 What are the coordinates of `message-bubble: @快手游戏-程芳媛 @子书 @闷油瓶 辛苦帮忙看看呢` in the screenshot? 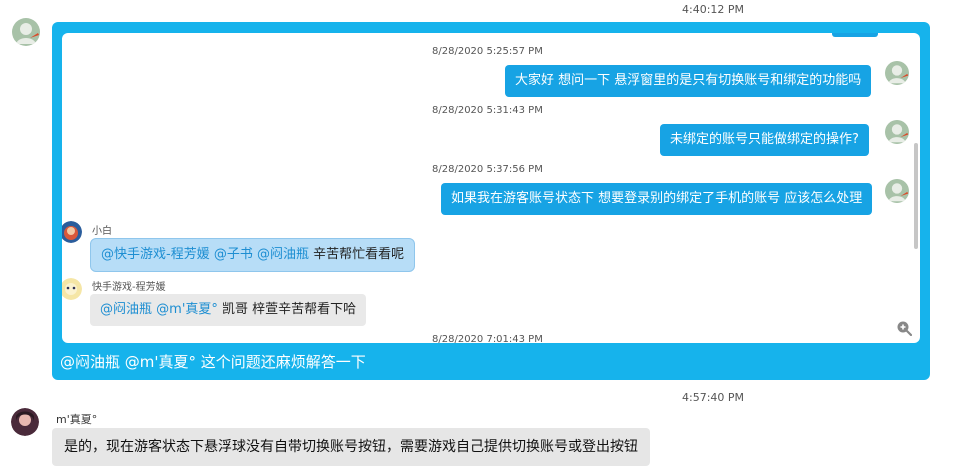 It's located at (253, 255).